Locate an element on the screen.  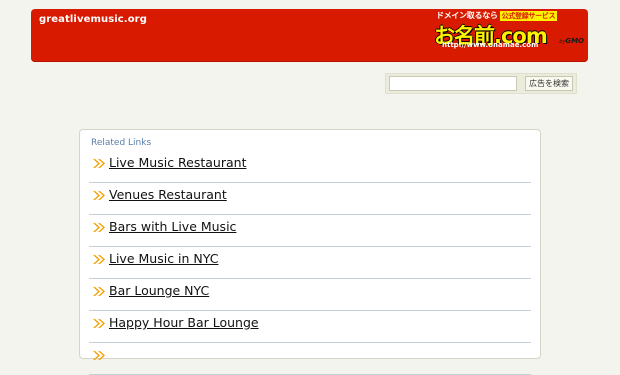
domain-name: greatlivemusic.org is located at coordinates (93, 19).